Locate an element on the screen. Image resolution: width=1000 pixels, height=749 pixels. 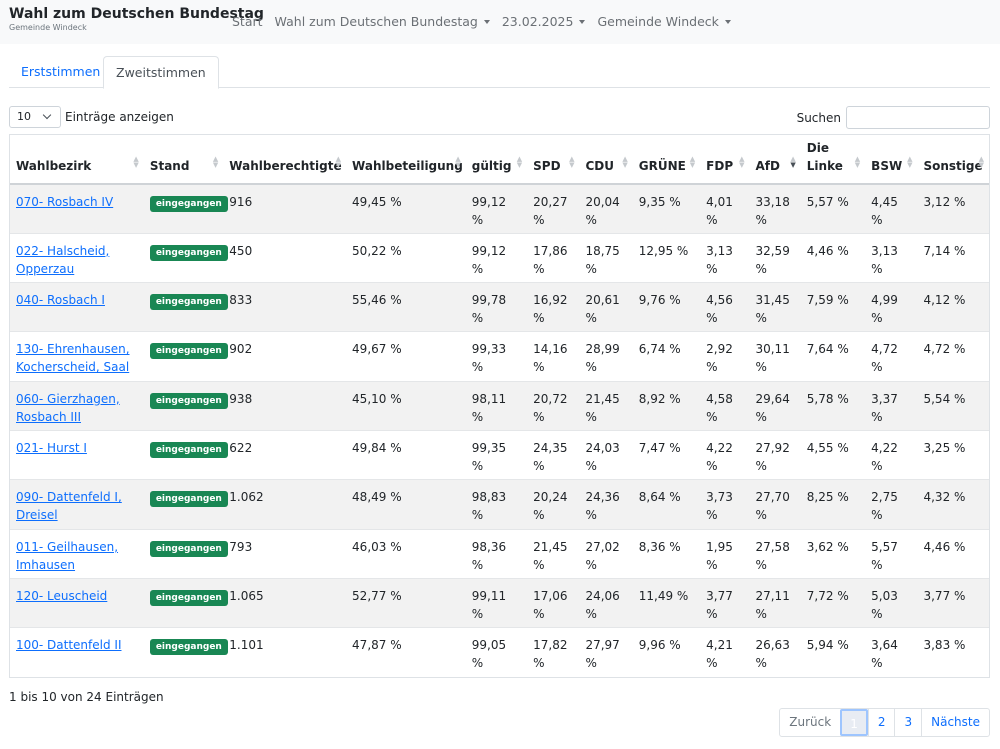
column-header: Die Linke ▲ ▼ is located at coordinates (833, 160).